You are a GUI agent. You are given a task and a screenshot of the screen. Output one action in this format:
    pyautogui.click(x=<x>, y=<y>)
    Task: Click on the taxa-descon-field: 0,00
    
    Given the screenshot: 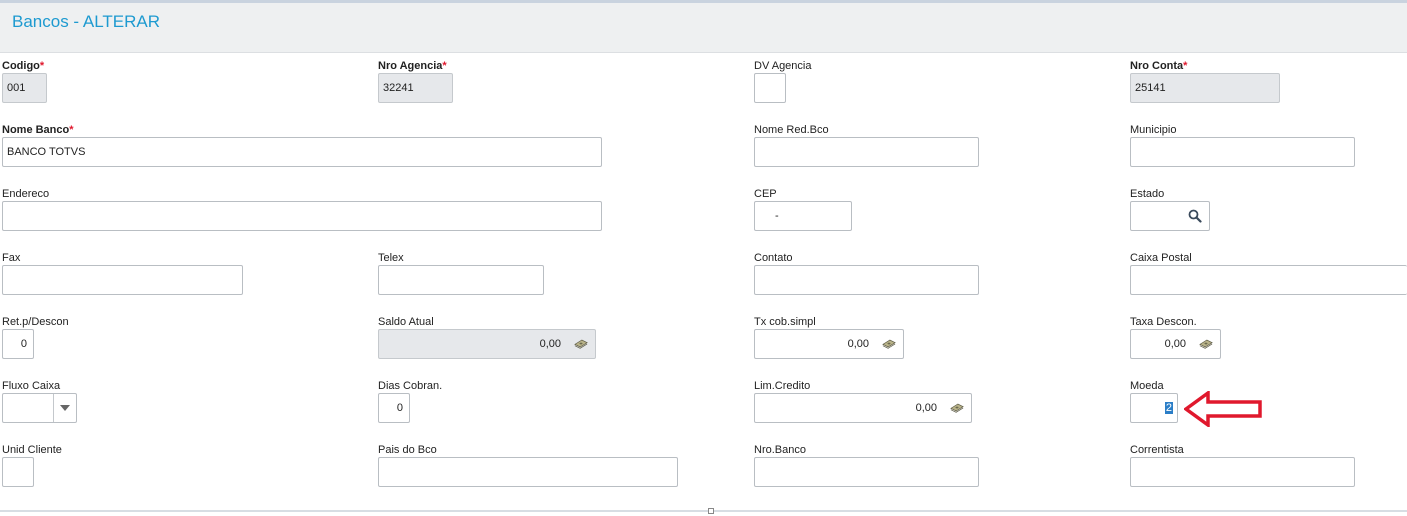 What is the action you would take?
    pyautogui.click(x=1175, y=344)
    